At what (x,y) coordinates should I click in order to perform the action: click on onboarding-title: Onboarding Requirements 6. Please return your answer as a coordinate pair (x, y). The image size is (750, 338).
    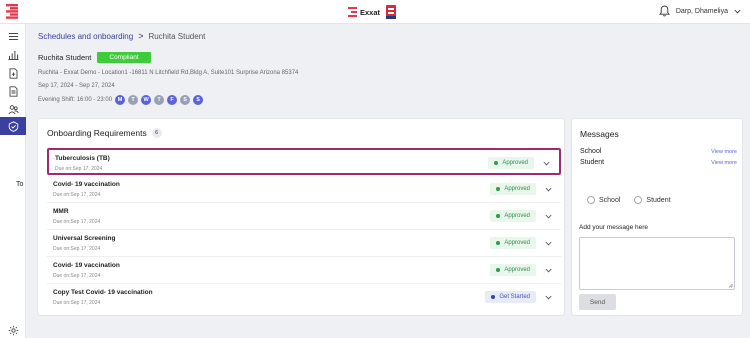
    Looking at the image, I should click on (104, 133).